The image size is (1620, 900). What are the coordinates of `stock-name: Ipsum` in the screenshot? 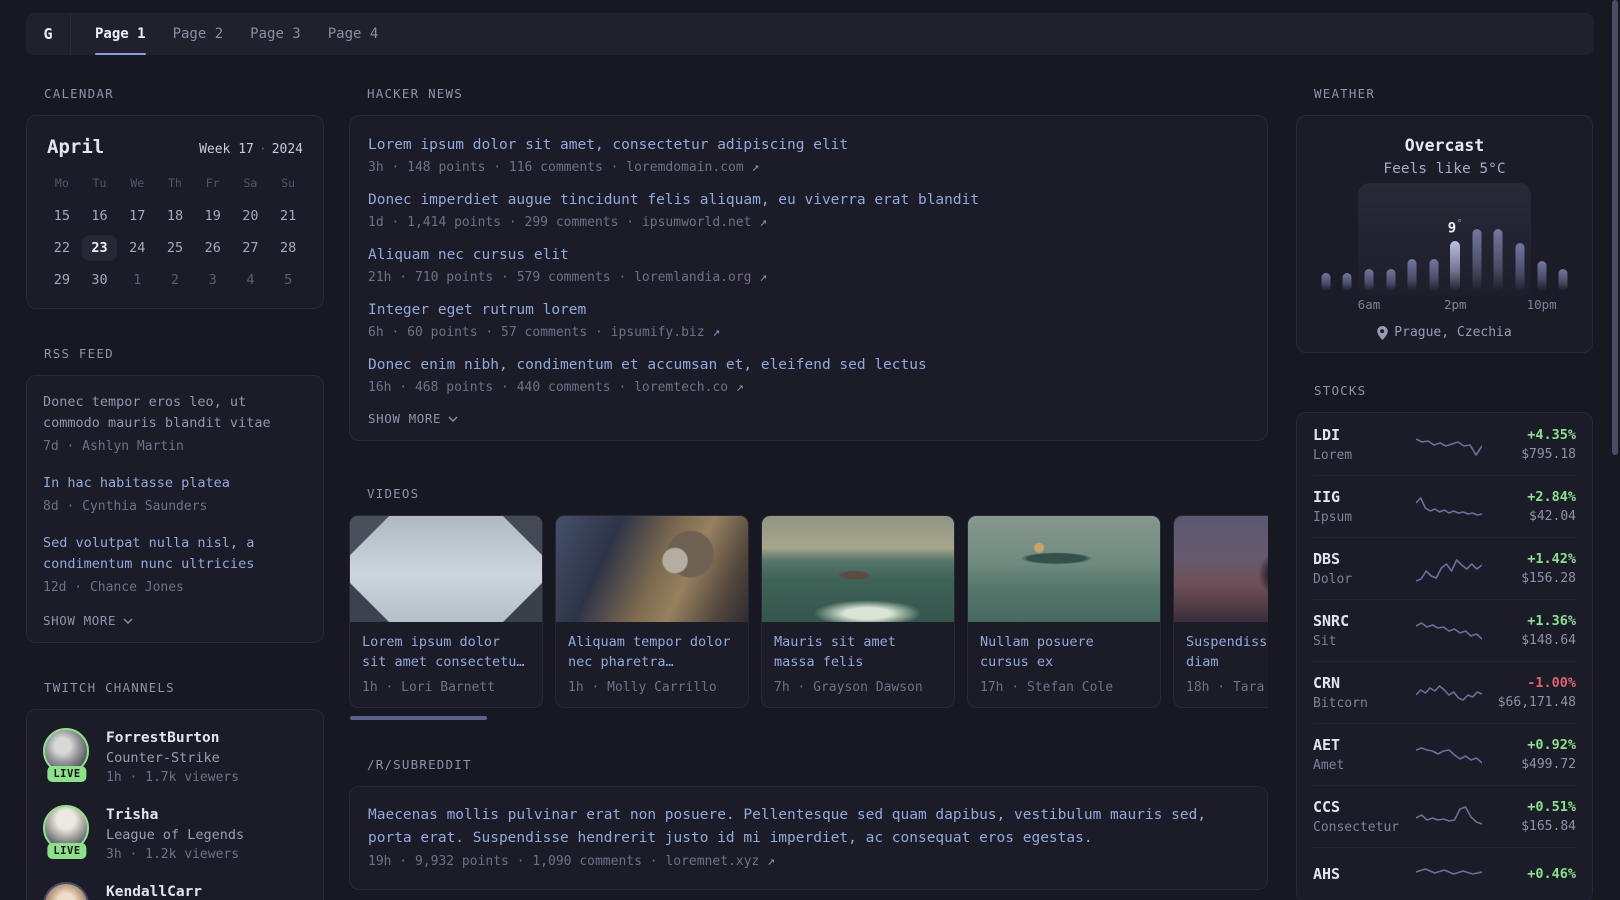 It's located at (1333, 517).